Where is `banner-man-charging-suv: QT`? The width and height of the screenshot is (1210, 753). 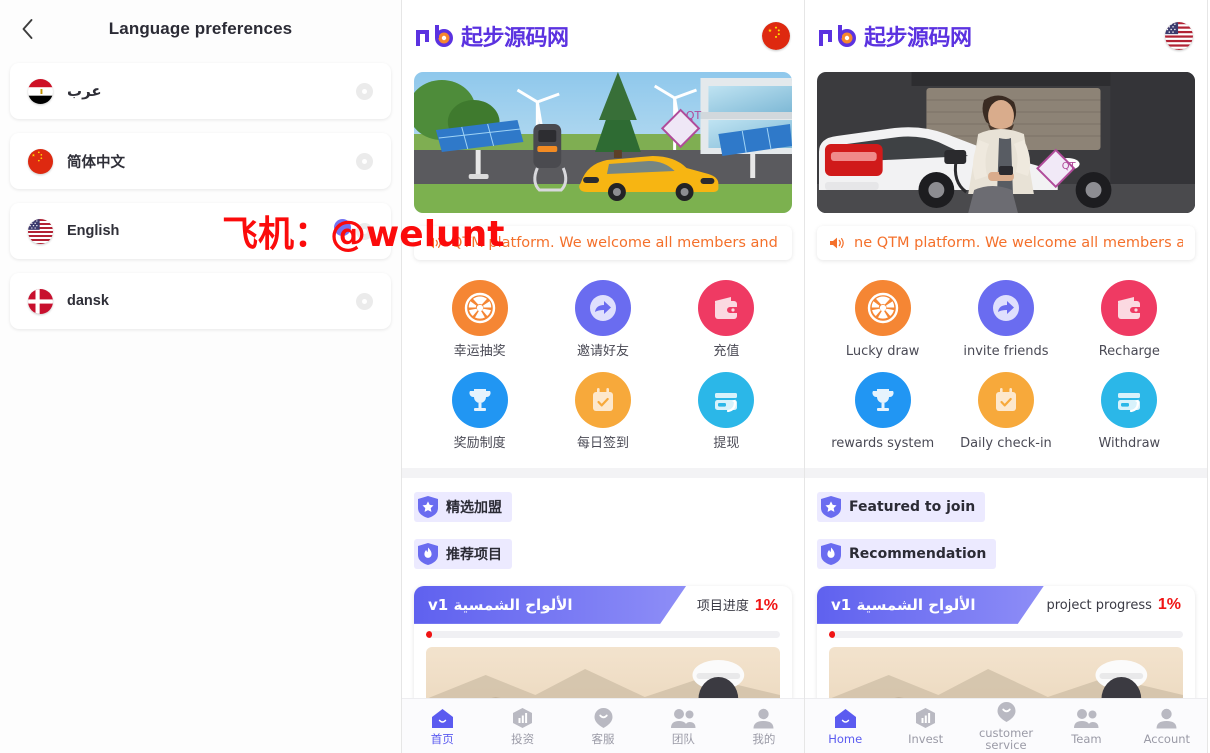 banner-man-charging-suv: QT is located at coordinates (1006, 142).